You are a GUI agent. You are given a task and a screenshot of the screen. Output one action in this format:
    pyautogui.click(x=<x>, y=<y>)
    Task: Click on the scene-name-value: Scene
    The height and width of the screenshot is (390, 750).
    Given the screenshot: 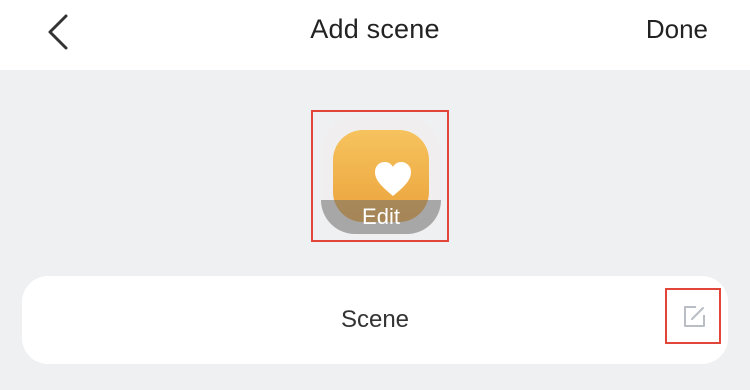 What is the action you would take?
    pyautogui.click(x=375, y=319)
    